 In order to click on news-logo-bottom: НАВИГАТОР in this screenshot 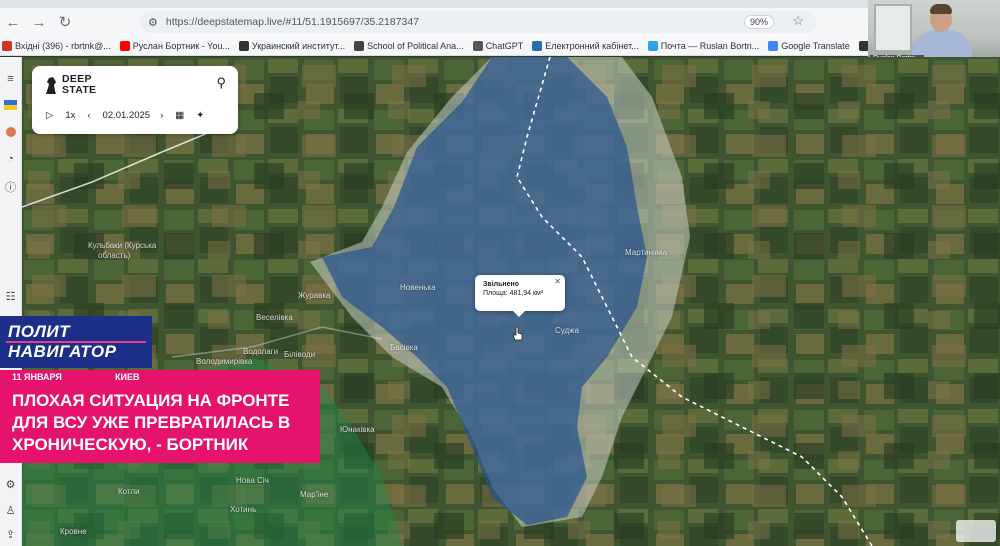, I will do `click(62, 351)`.